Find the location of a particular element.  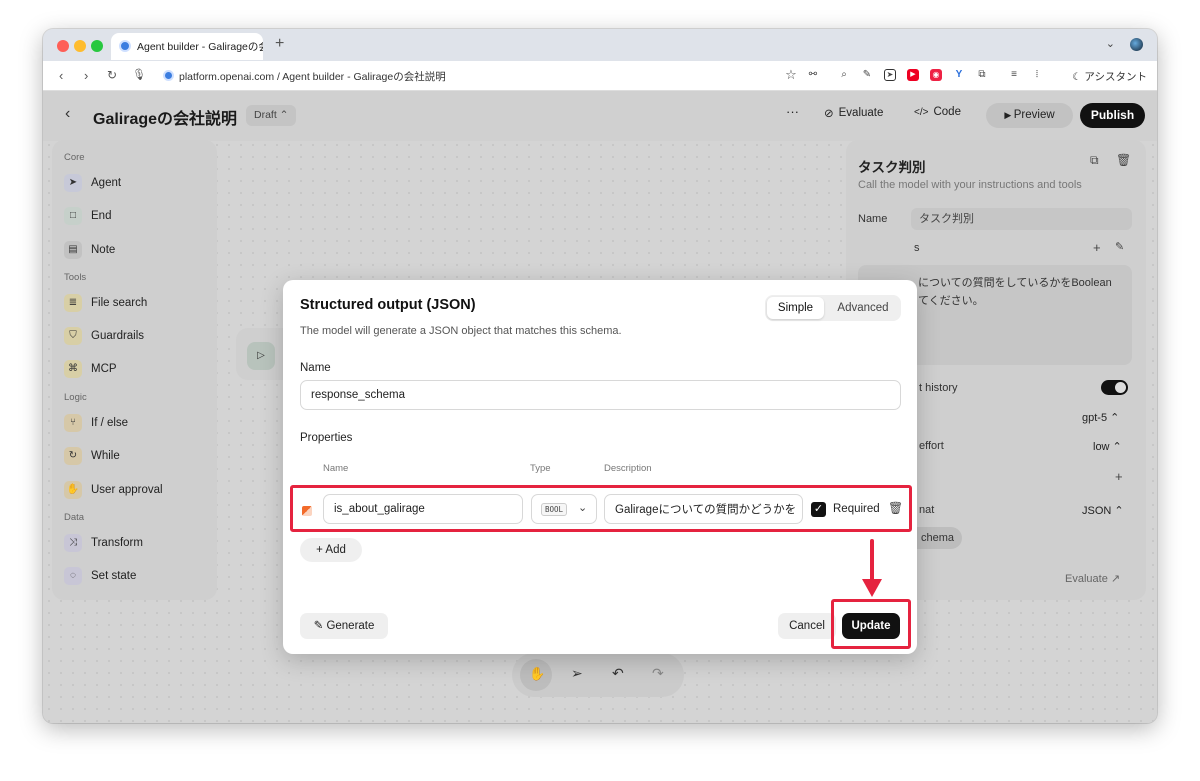

minimize-window-icon is located at coordinates (80, 46).